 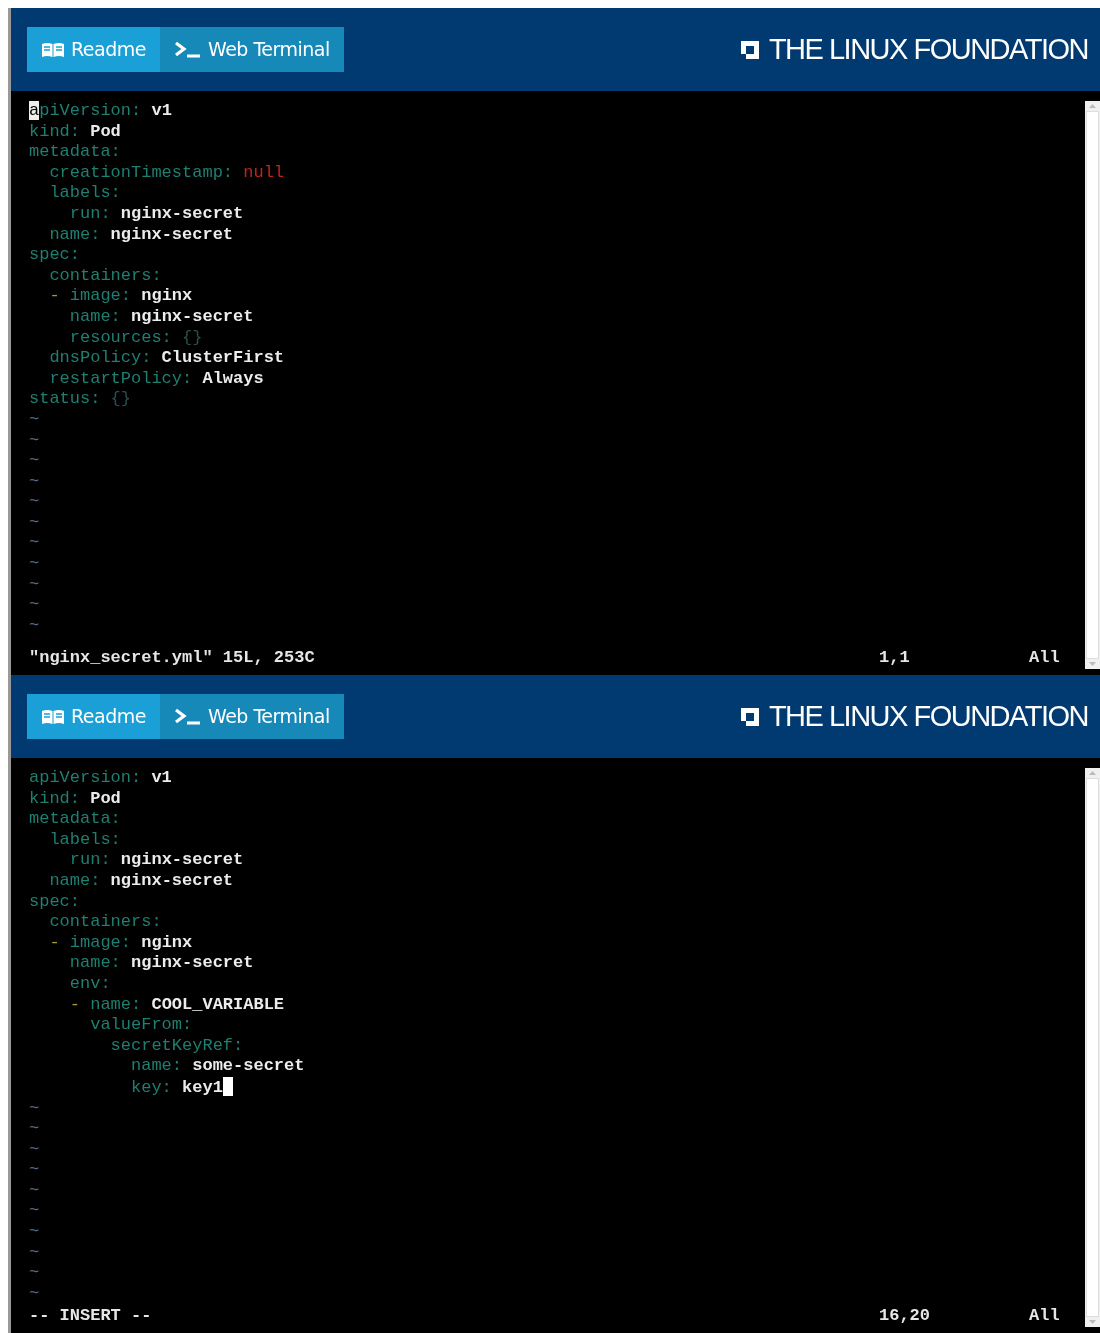 I want to click on code-line: env:, so click(x=89, y=984).